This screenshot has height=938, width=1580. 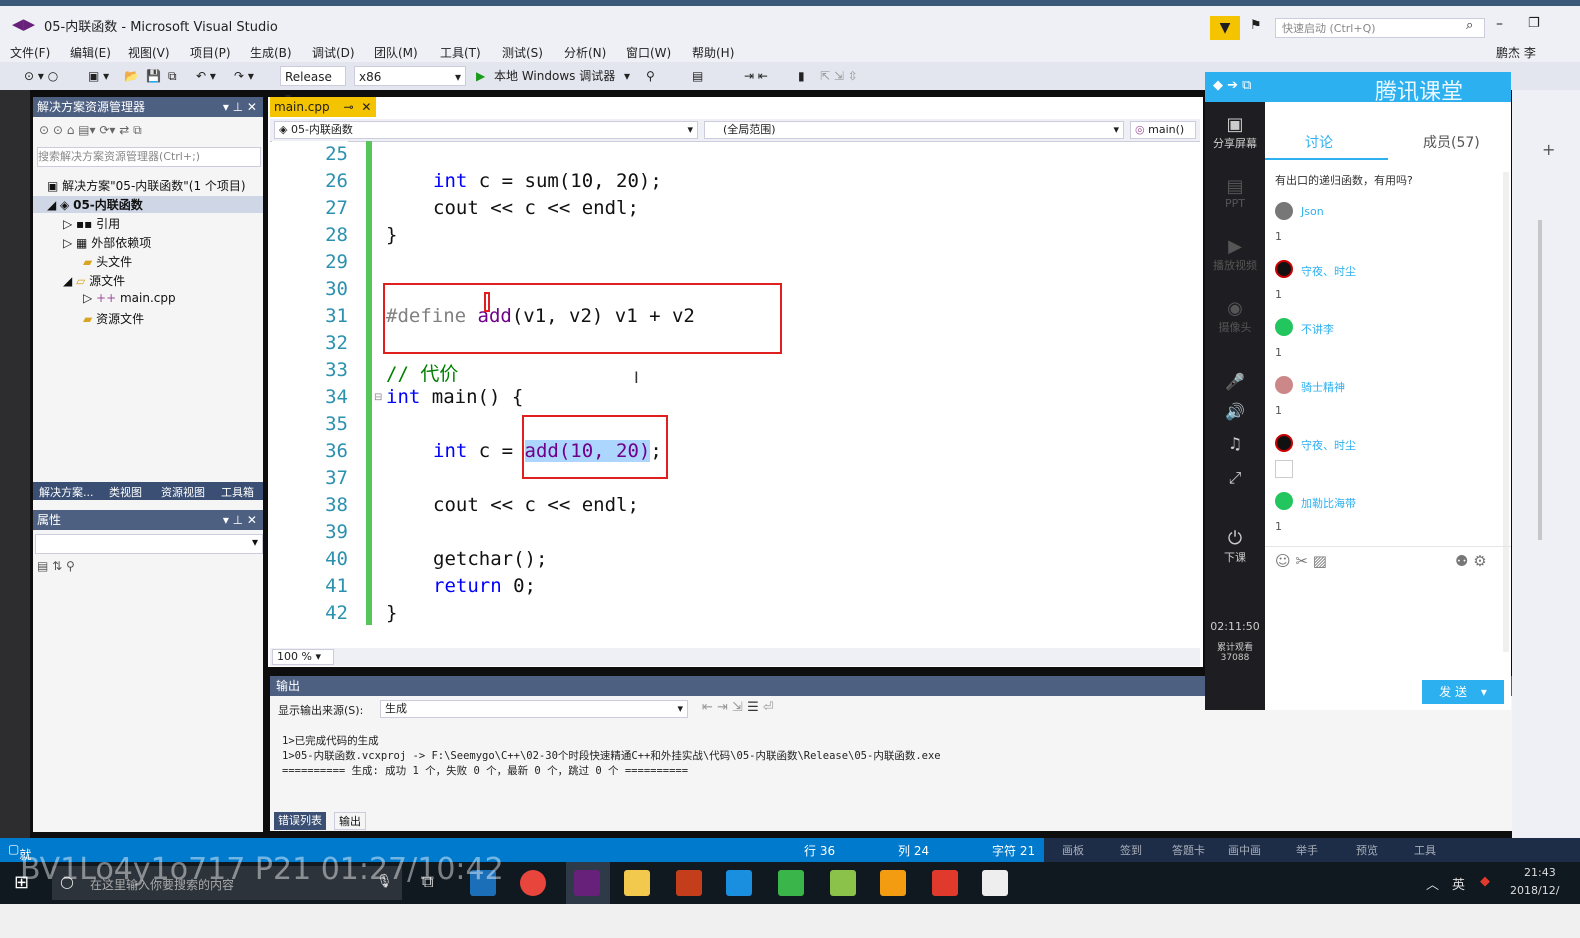 I want to click on tool-raise-hand: 举手, so click(x=1307, y=850).